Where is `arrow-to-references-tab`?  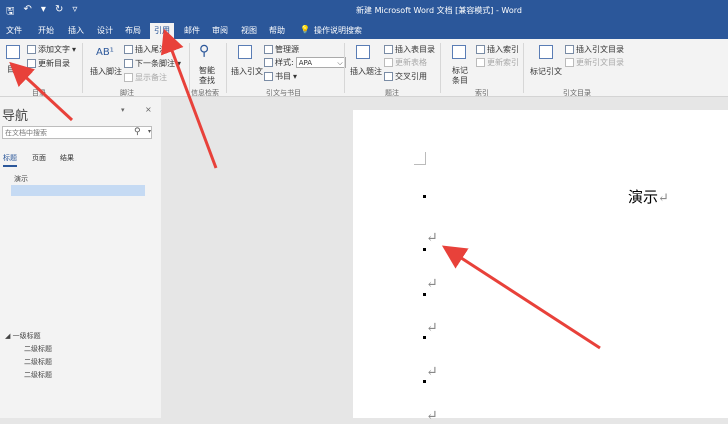 arrow-to-references-tab is located at coordinates (189, 98).